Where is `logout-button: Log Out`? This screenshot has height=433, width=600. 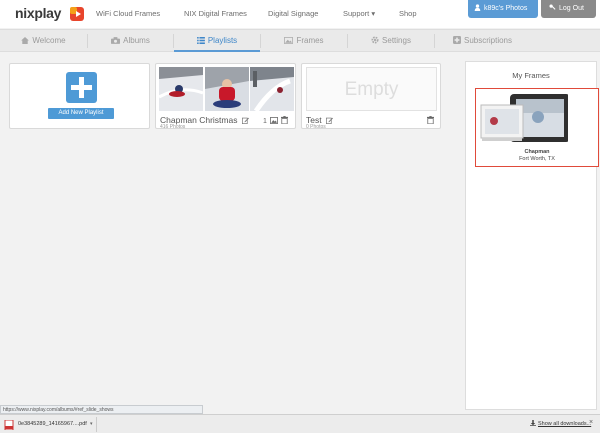 logout-button: Log Out is located at coordinates (568, 9).